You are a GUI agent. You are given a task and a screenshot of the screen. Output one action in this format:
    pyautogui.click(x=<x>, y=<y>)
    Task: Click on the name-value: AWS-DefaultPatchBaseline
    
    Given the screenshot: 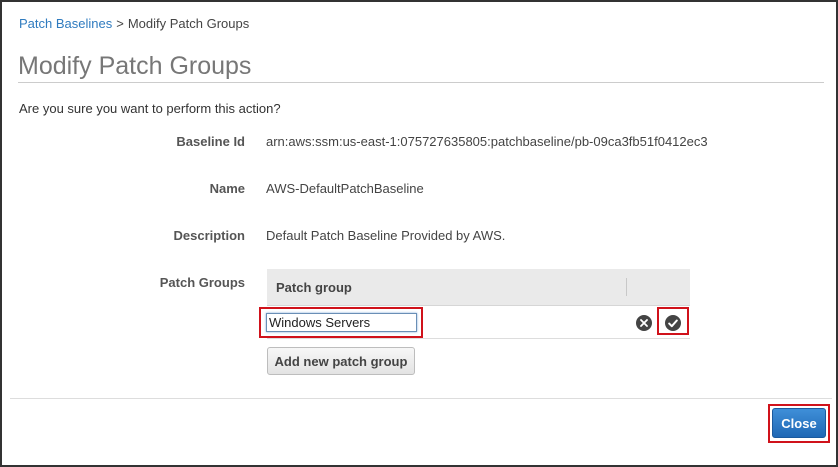 What is the action you would take?
    pyautogui.click(x=345, y=188)
    